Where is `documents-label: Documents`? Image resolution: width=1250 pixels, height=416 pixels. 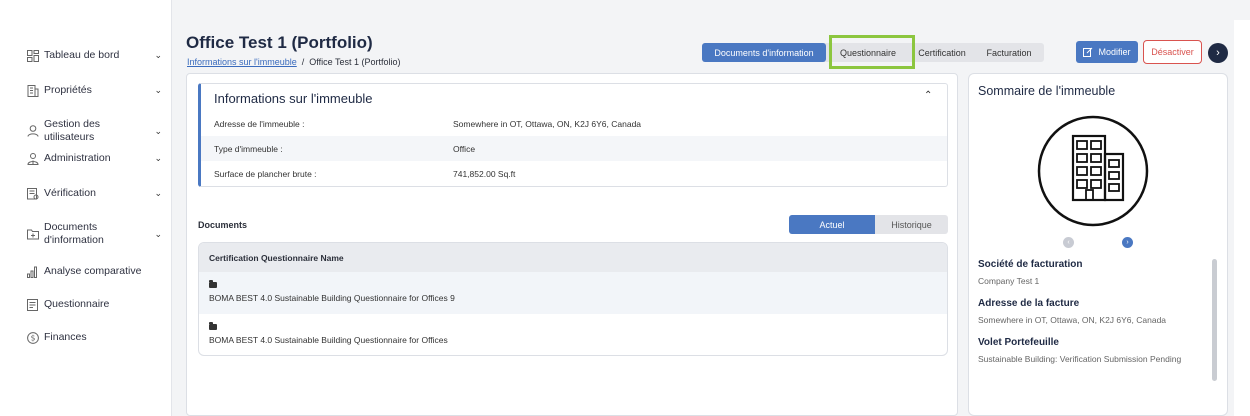 documents-label: Documents is located at coordinates (223, 225).